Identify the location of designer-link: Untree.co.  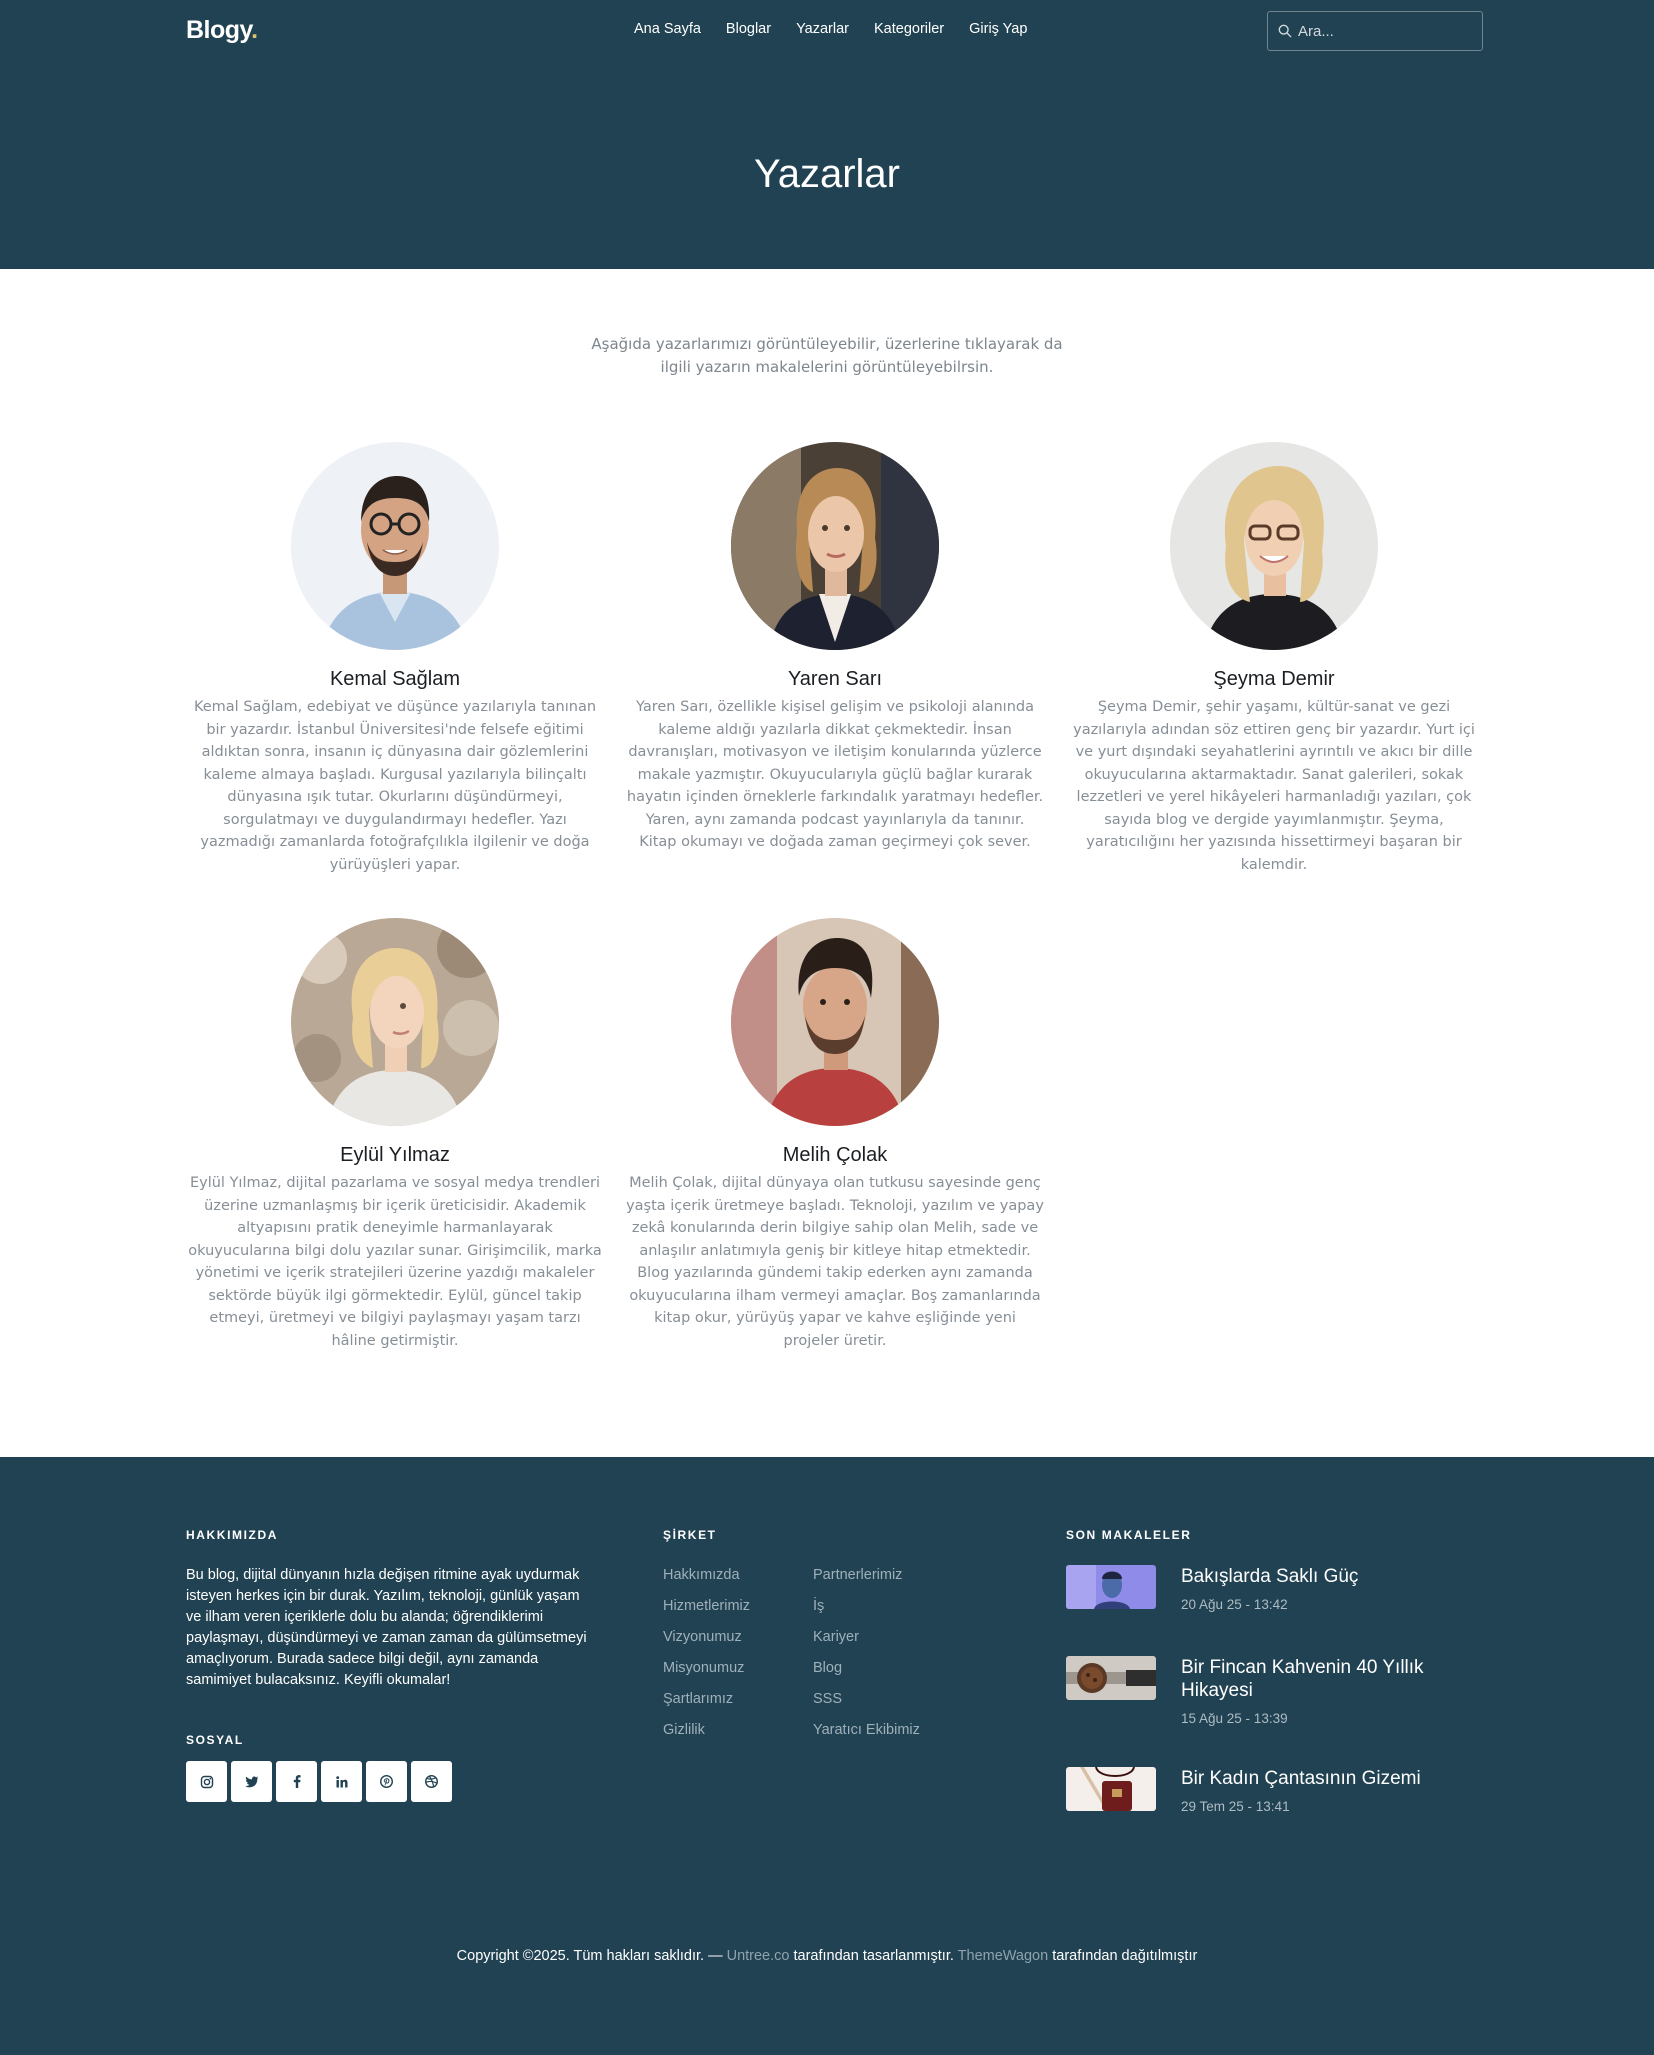
(758, 1956).